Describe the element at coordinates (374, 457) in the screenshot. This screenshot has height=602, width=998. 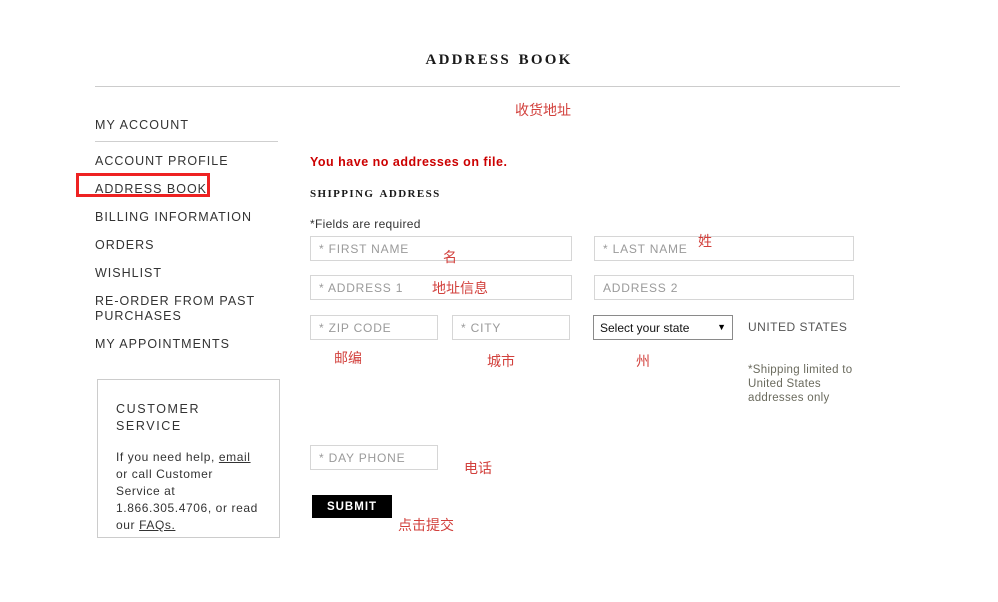
I see `day-phone-input` at that location.